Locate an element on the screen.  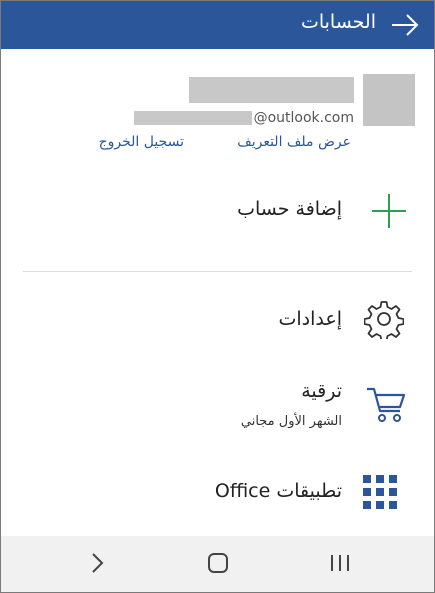
cart-icon is located at coordinates (386, 404).